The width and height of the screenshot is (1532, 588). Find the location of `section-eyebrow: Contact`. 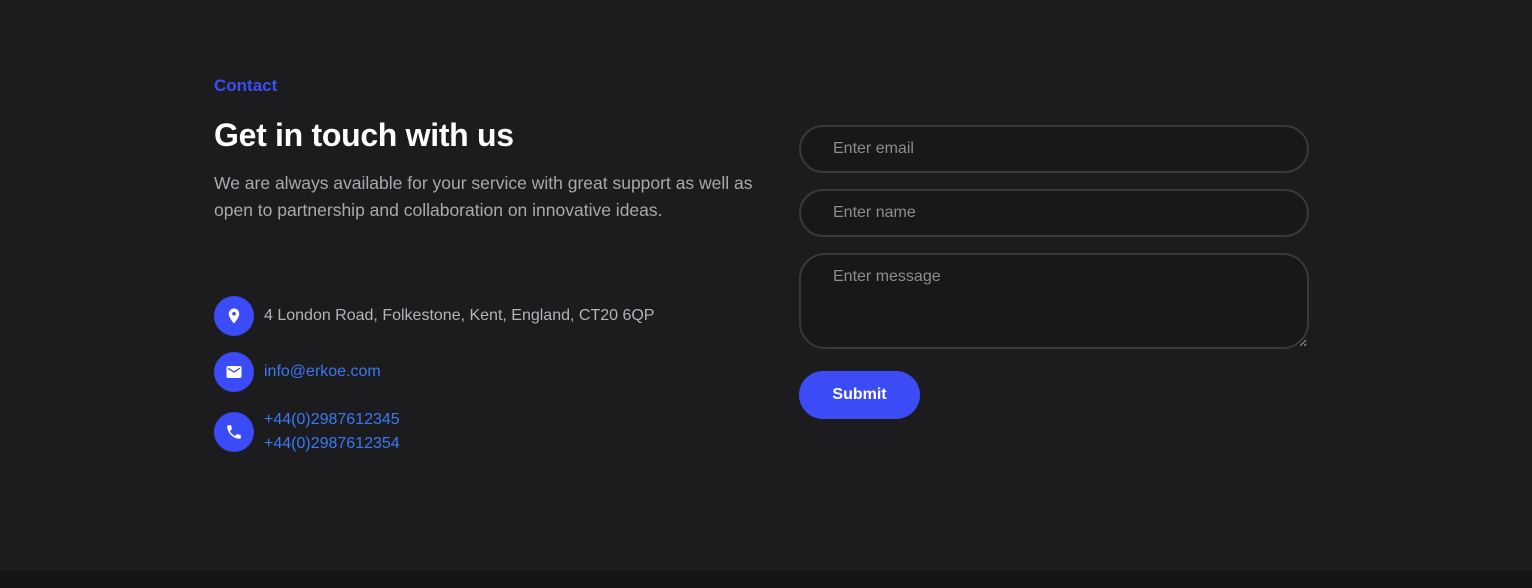

section-eyebrow: Contact is located at coordinates (246, 85).